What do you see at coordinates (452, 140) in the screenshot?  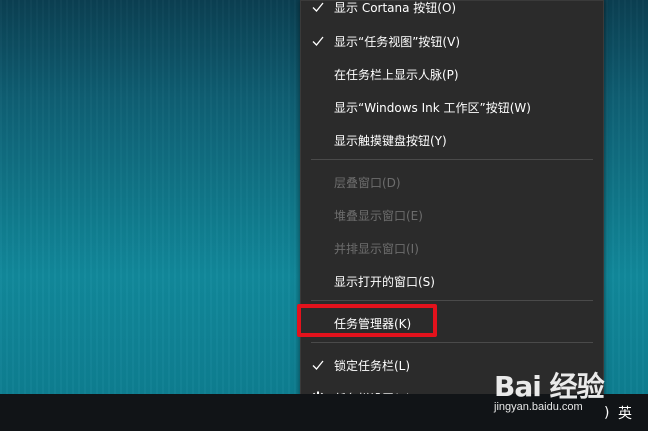 I see `menu-item-show-touch-keyboard: 显示触摸键盘按钮(Y)` at bounding box center [452, 140].